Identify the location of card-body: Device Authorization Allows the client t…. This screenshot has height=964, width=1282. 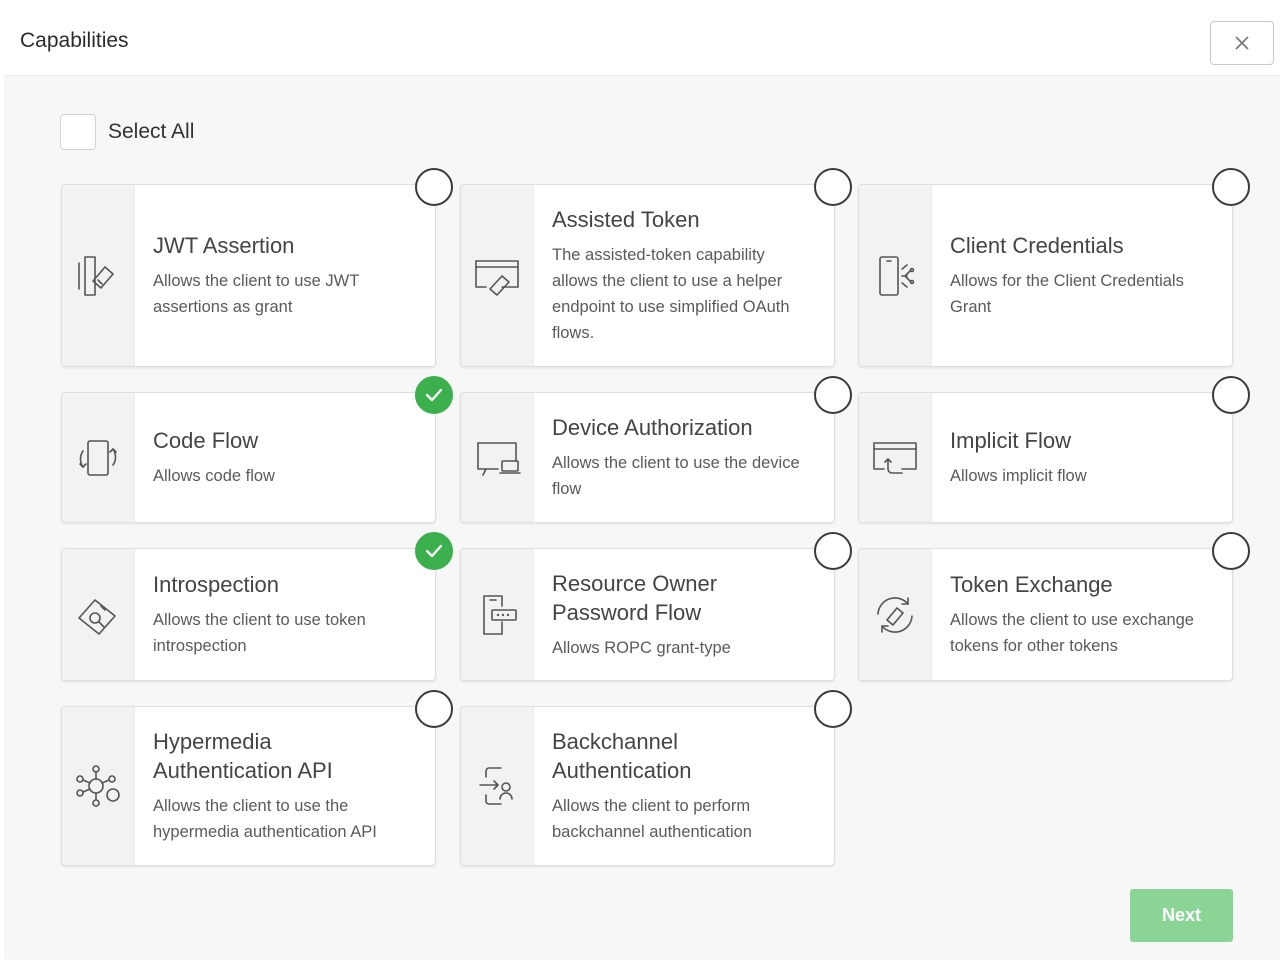
(683, 457).